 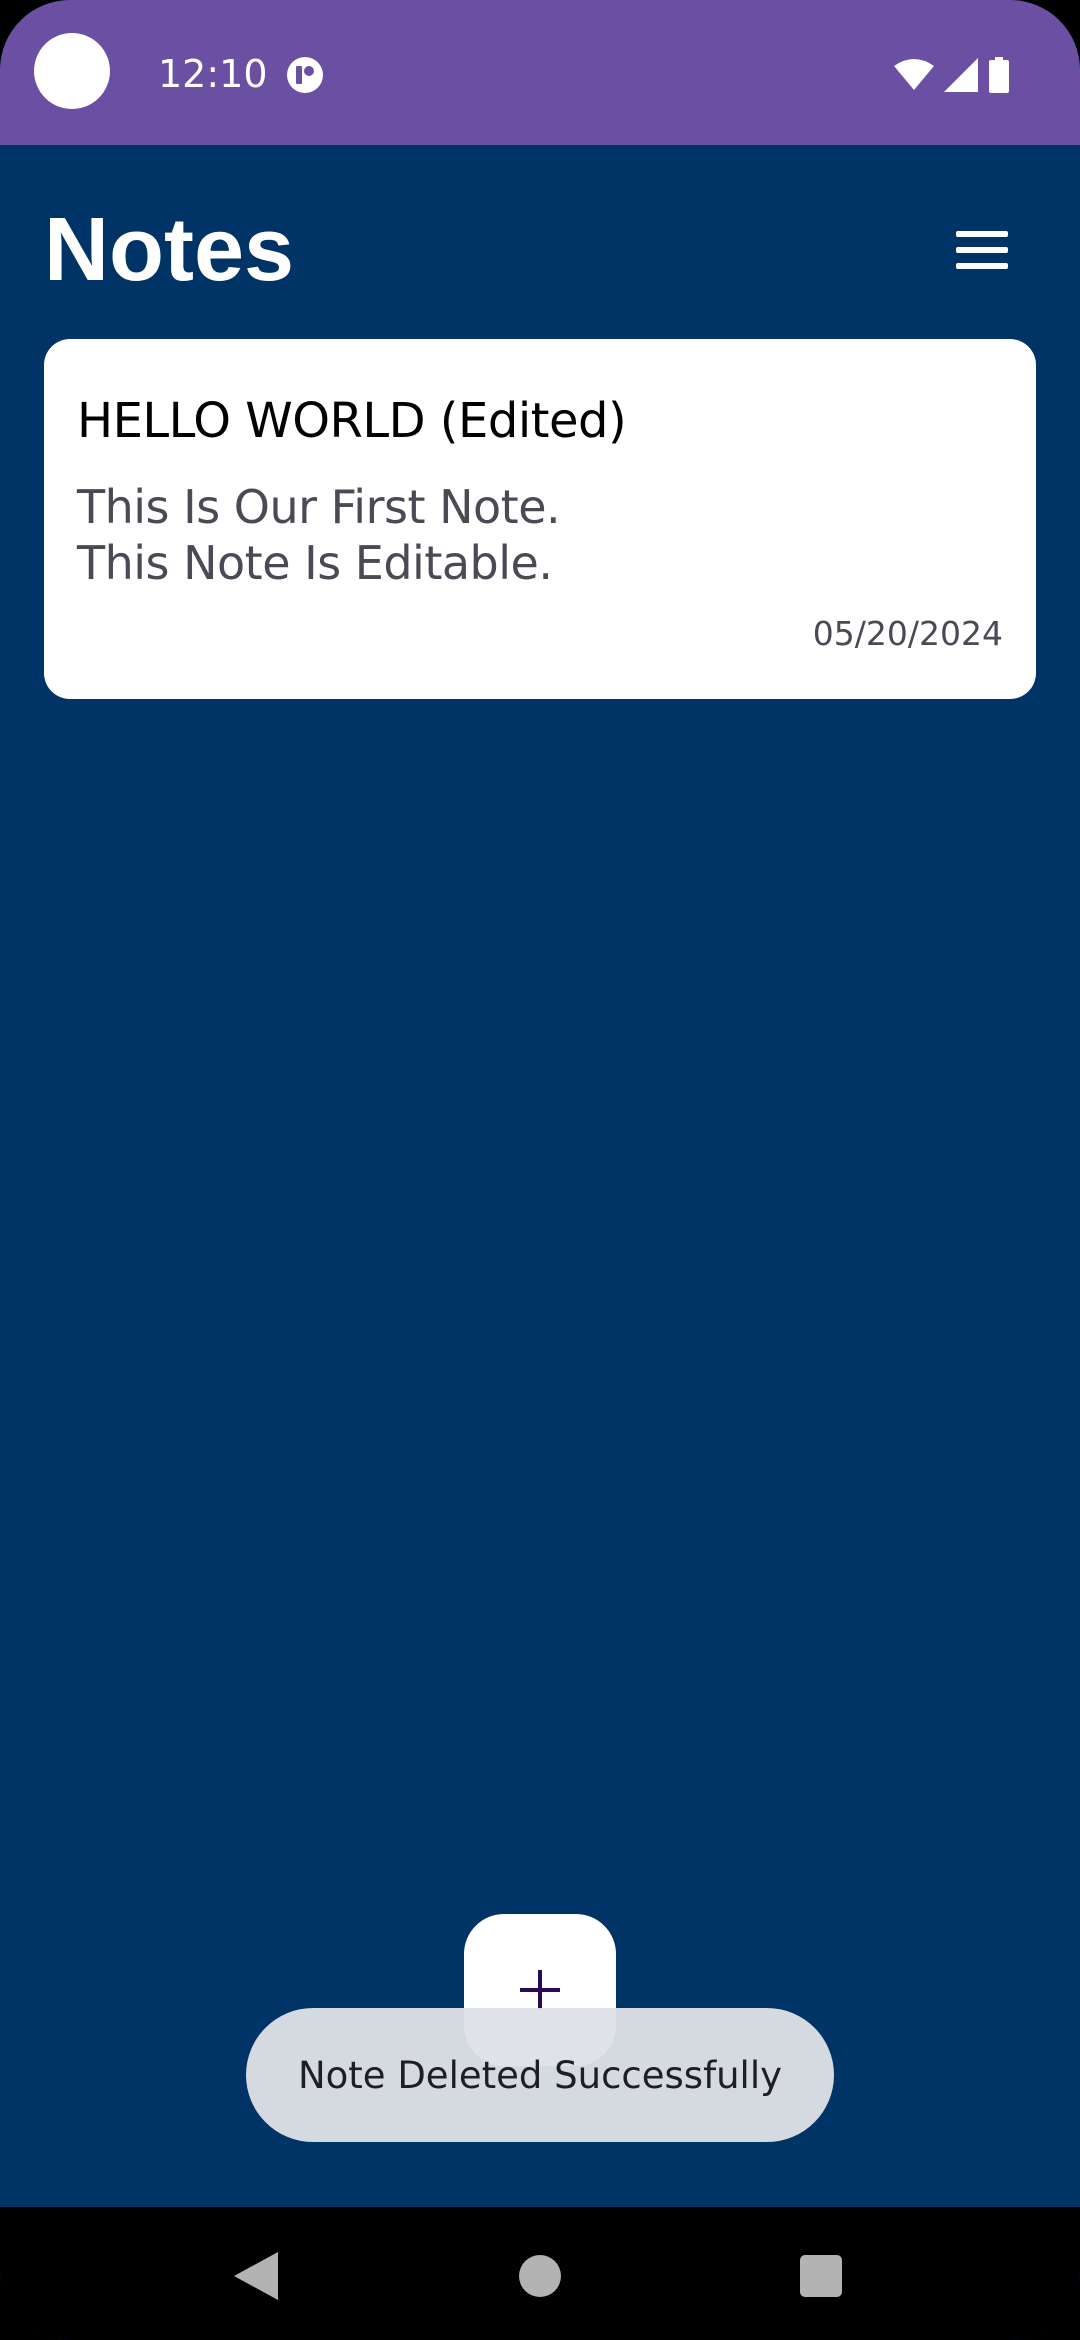 I want to click on plus-icon, so click(x=540, y=1990).